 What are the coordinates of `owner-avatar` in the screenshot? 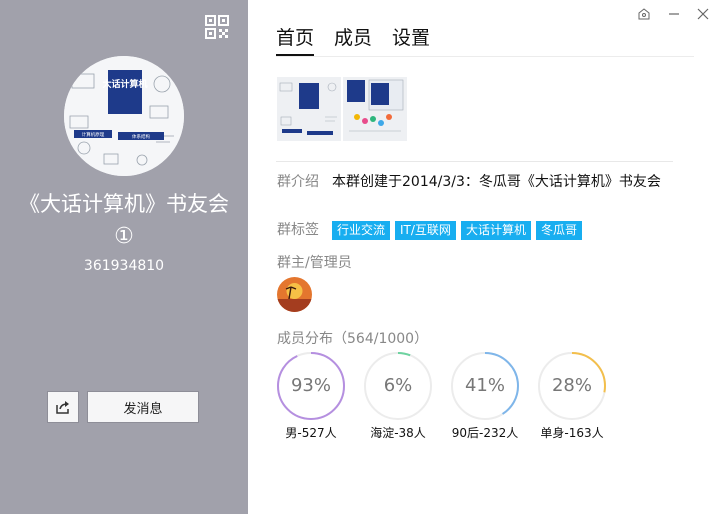 It's located at (294, 294).